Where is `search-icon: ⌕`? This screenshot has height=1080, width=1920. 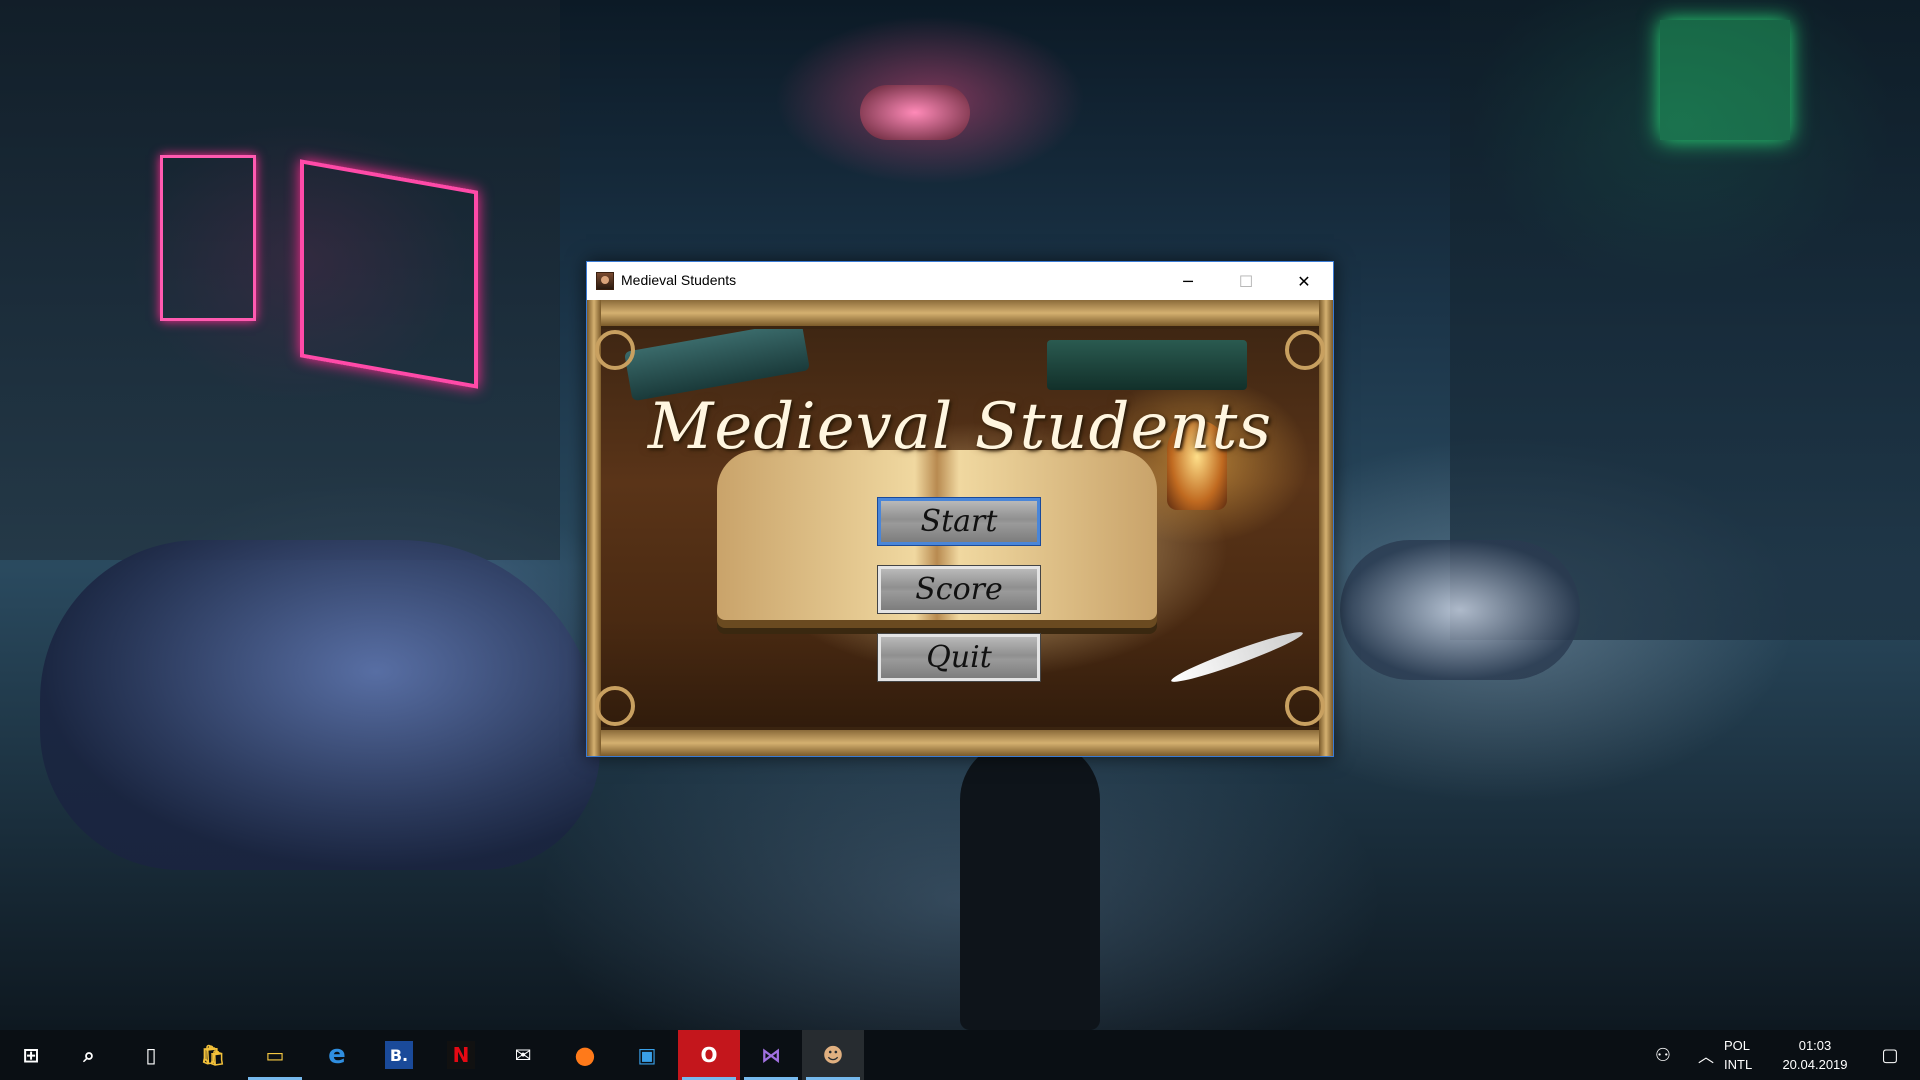
search-icon: ⌕ is located at coordinates (89, 1055).